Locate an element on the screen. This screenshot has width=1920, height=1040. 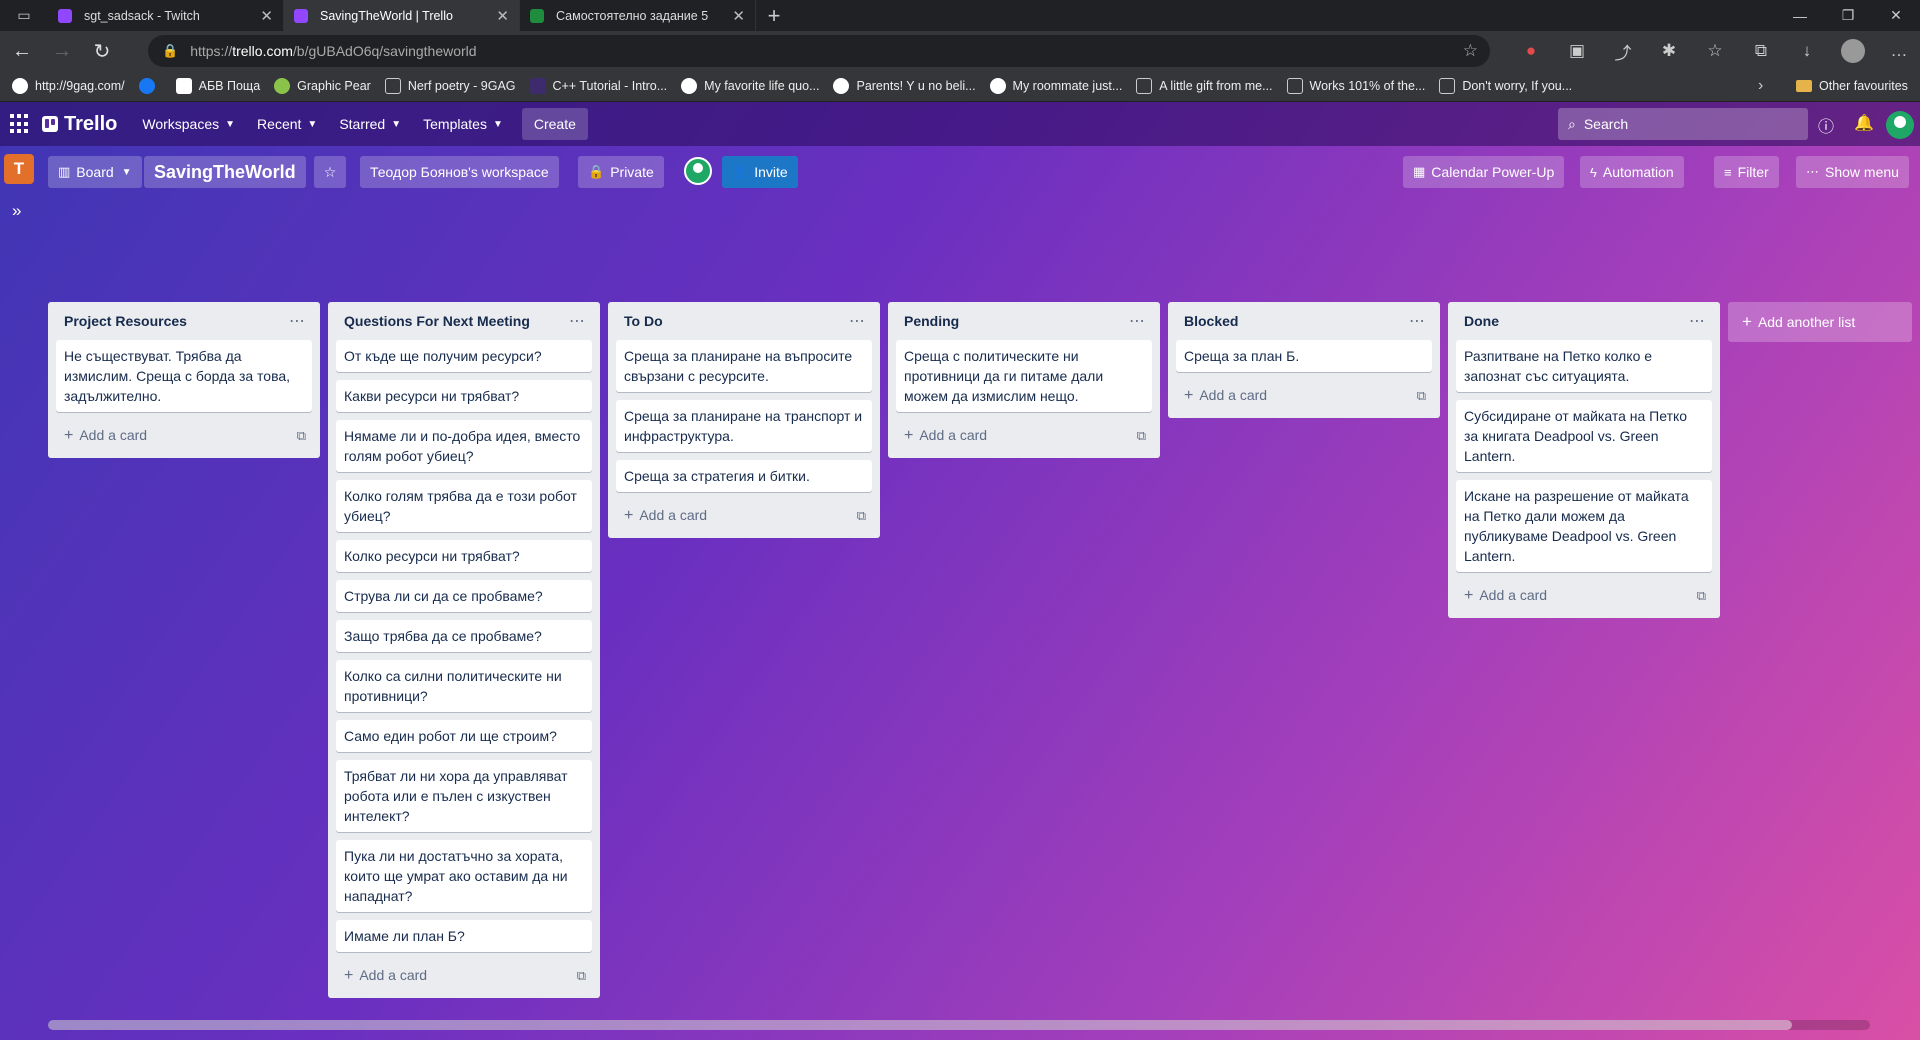
trello-logo: Trello is located at coordinates (79, 124).